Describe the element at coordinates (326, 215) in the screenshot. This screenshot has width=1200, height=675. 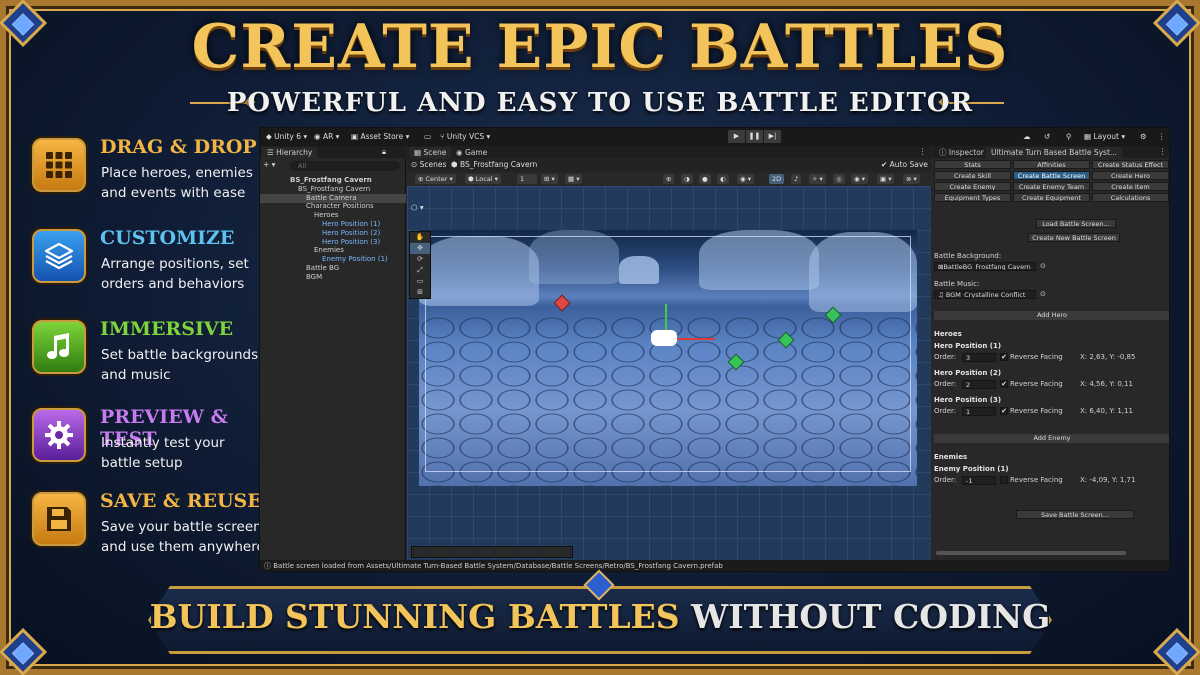
I see `hierarchy-item: Heroes` at that location.